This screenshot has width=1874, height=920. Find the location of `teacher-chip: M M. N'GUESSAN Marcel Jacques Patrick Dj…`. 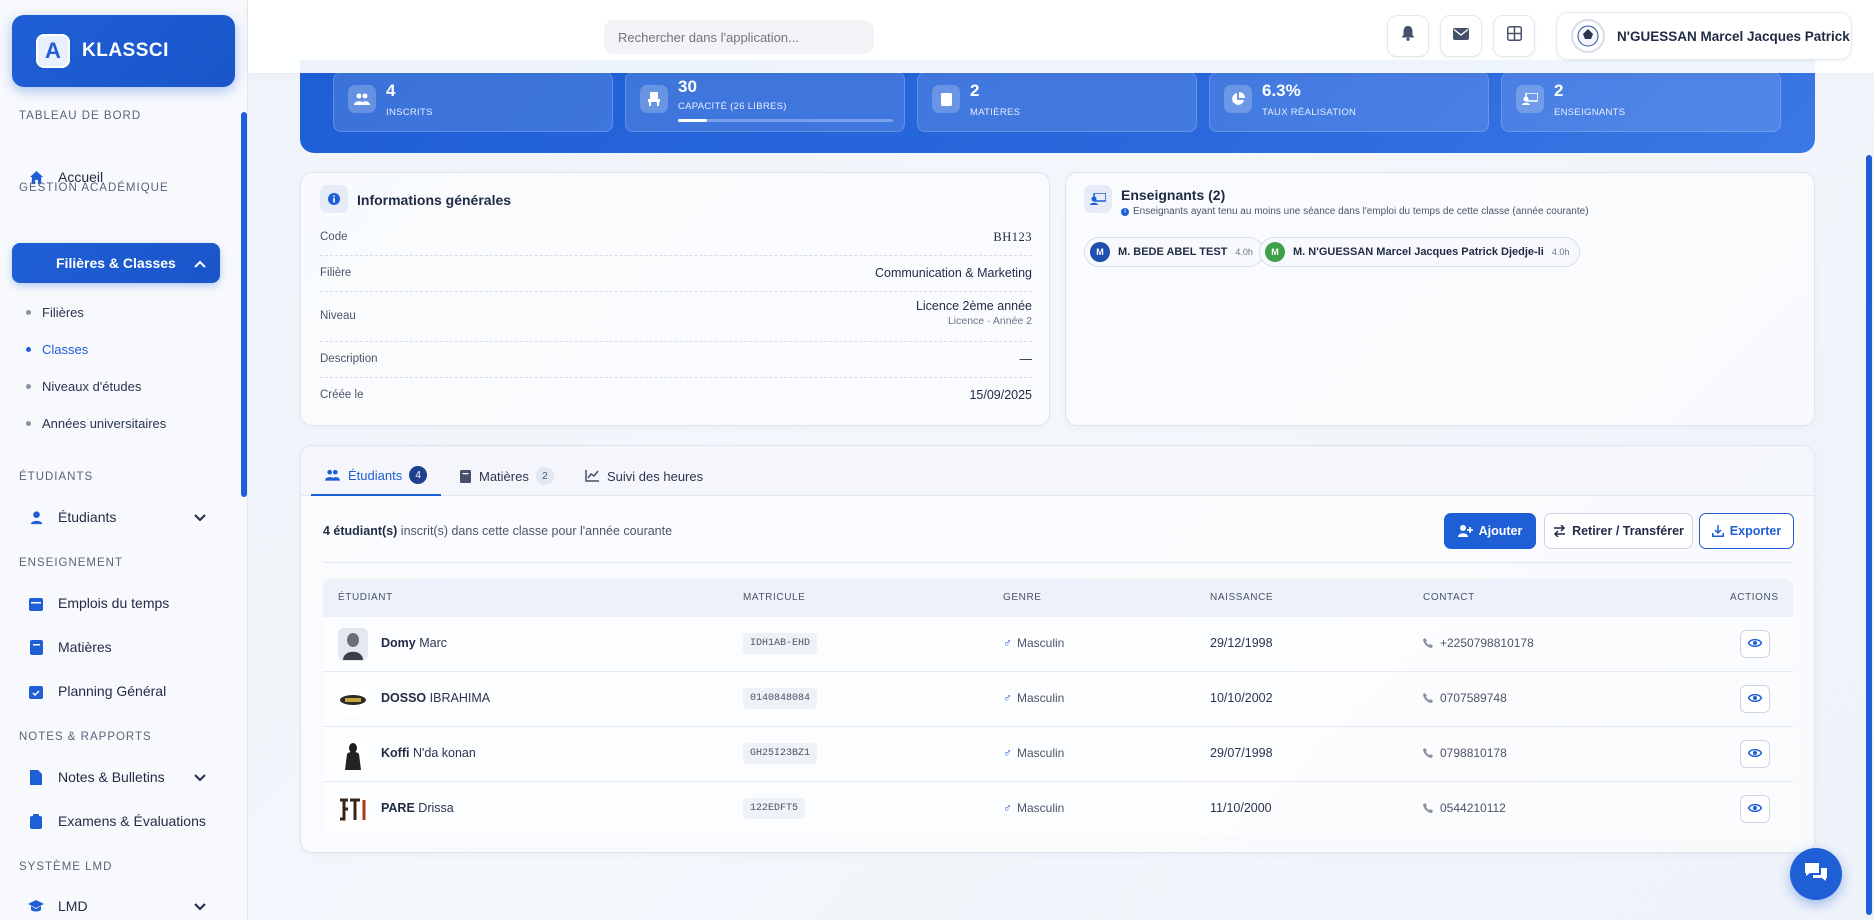

teacher-chip: M M. N'GUESSAN Marcel Jacques Patrick Dj… is located at coordinates (1420, 252).